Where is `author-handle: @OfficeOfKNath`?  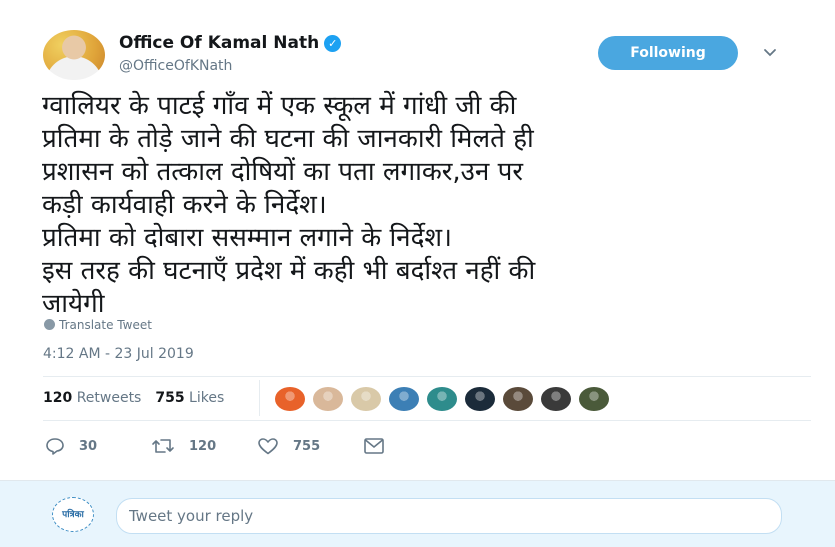
author-handle: @OfficeOfKNath is located at coordinates (175, 66).